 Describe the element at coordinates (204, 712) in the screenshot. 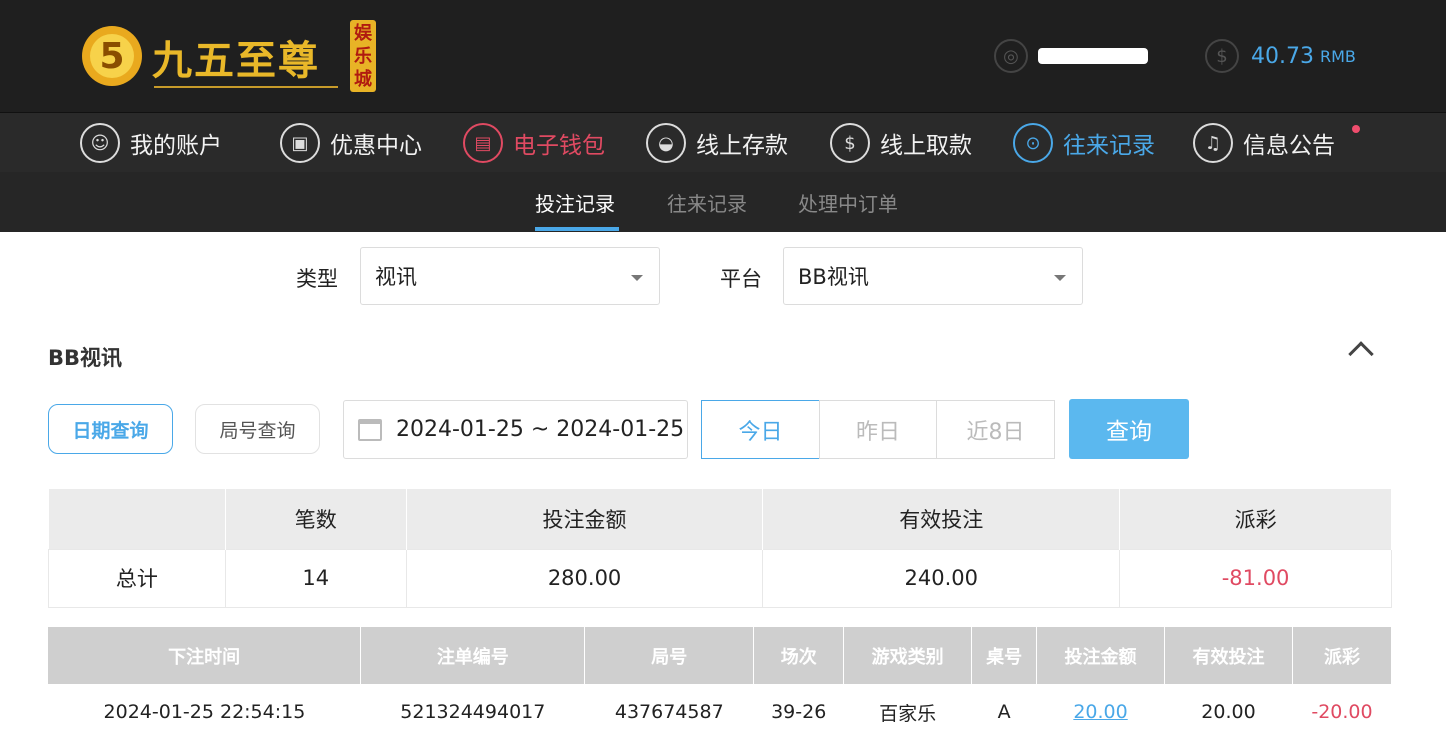

I see `bet-time-cell: 2024-01-25 22:54:15` at that location.